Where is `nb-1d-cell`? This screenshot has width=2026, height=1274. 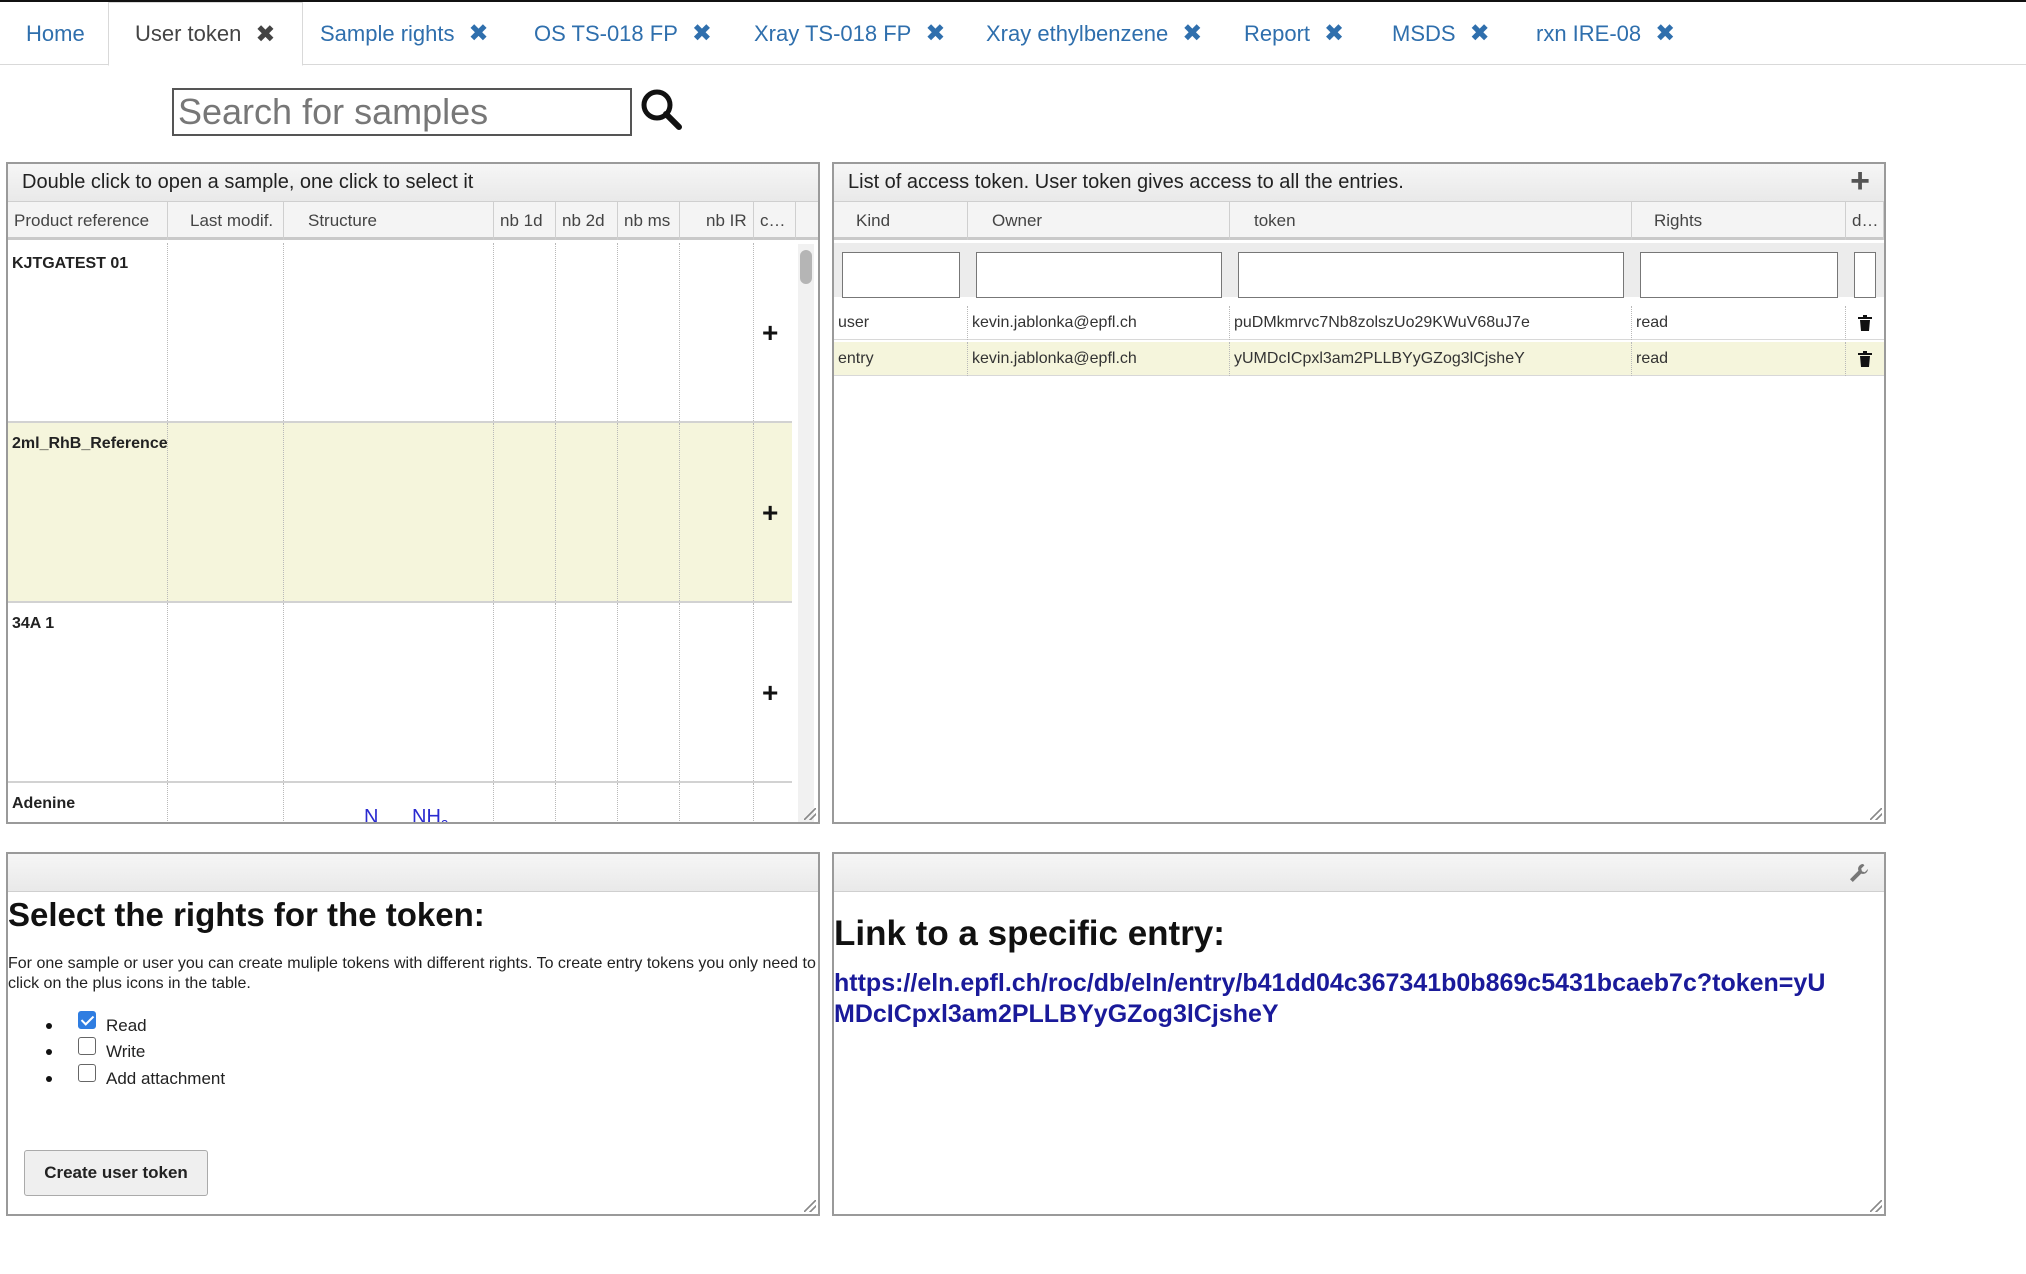
nb-1d-cell is located at coordinates (525, 332).